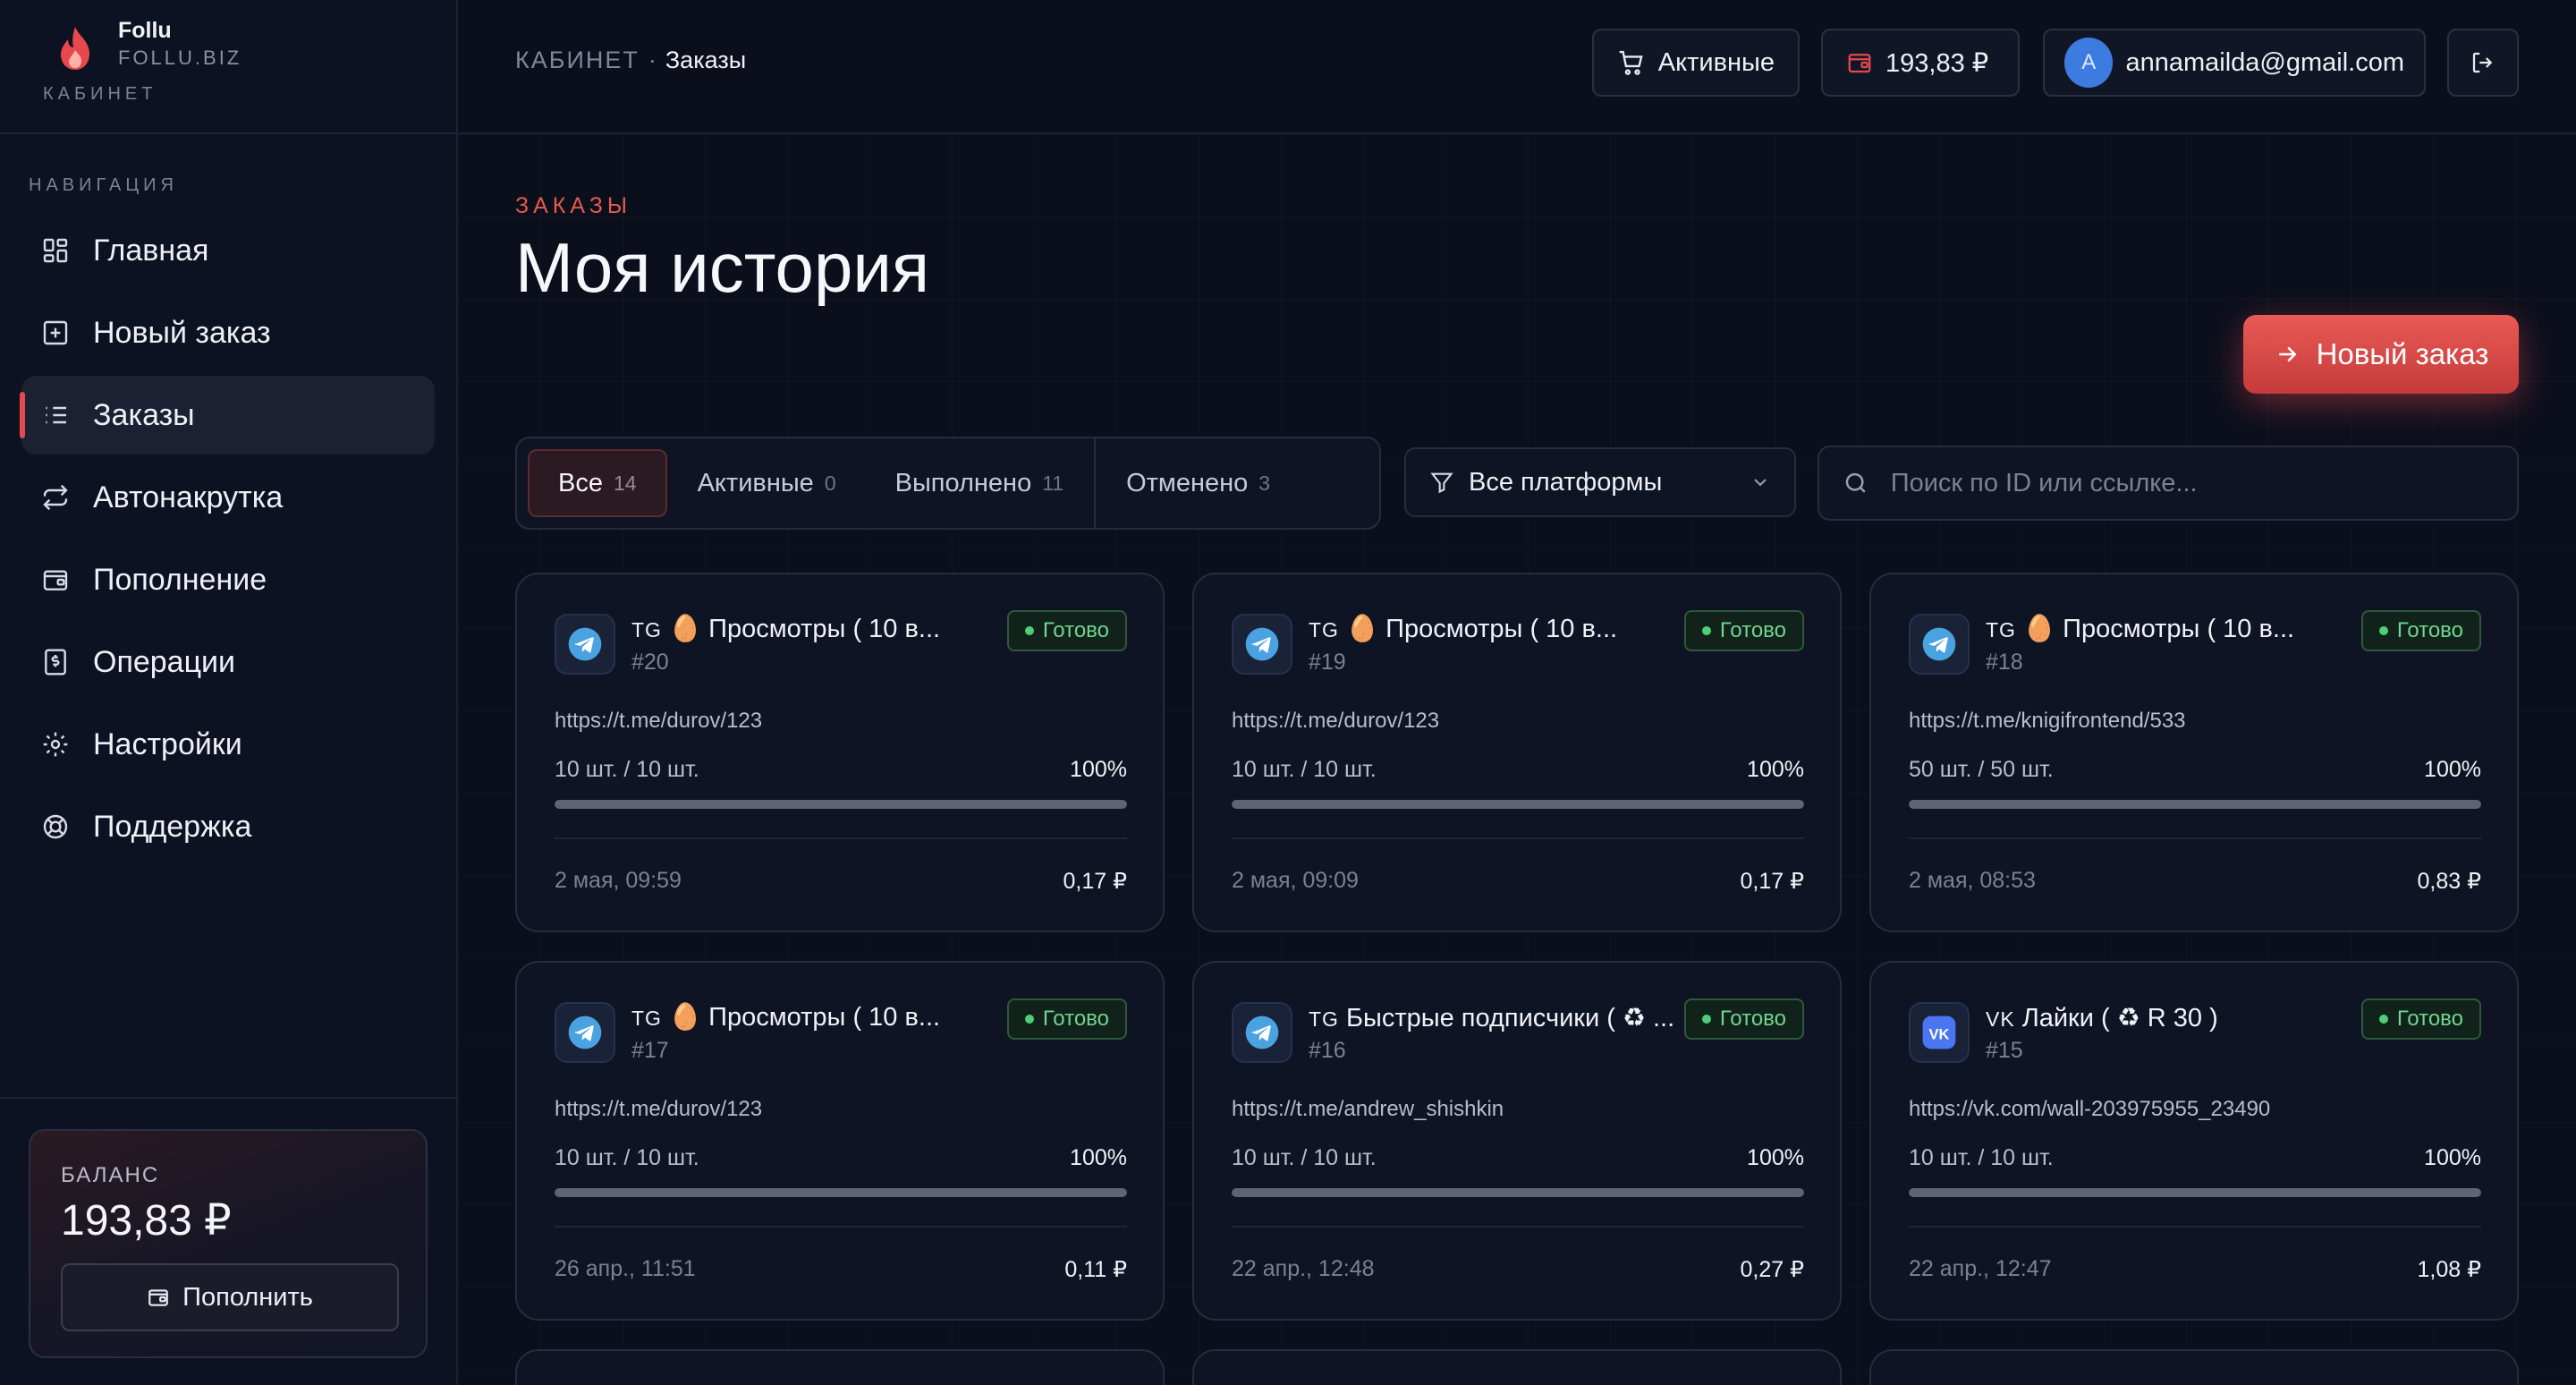 The image size is (2576, 1385). I want to click on logout-button, so click(2483, 63).